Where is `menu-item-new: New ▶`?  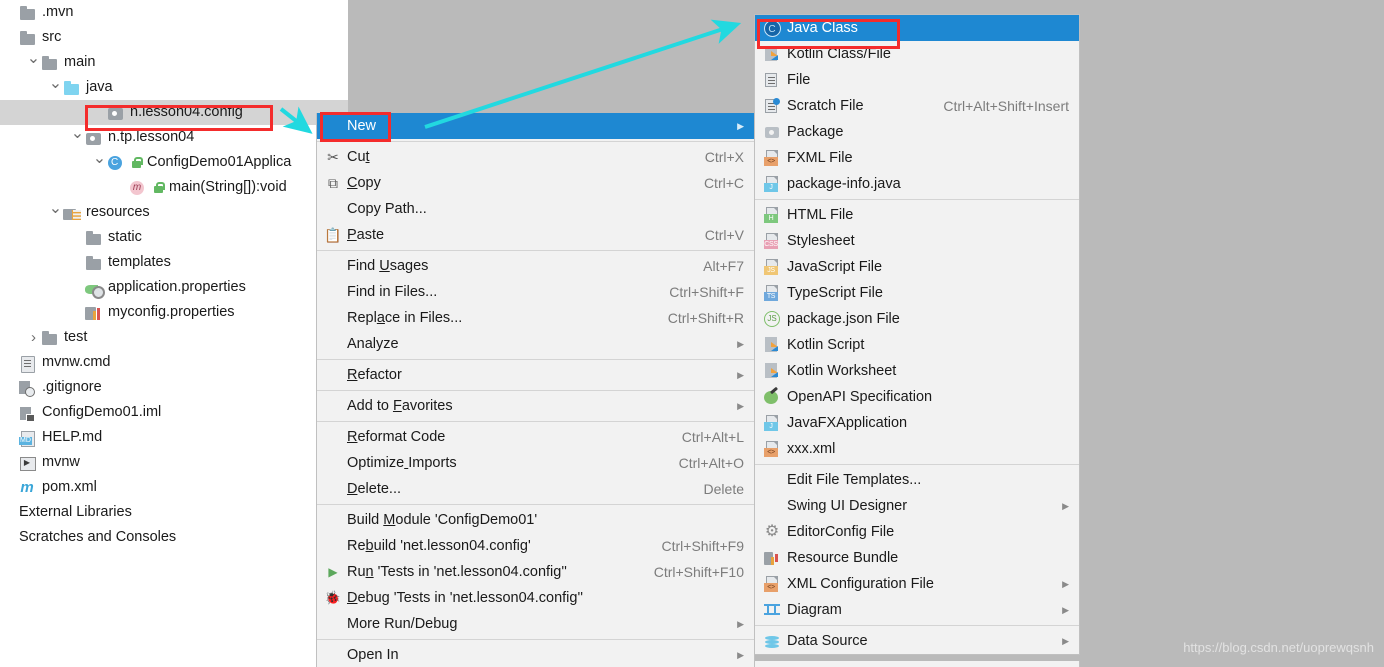
menu-item-new: New ▶ is located at coordinates (535, 126).